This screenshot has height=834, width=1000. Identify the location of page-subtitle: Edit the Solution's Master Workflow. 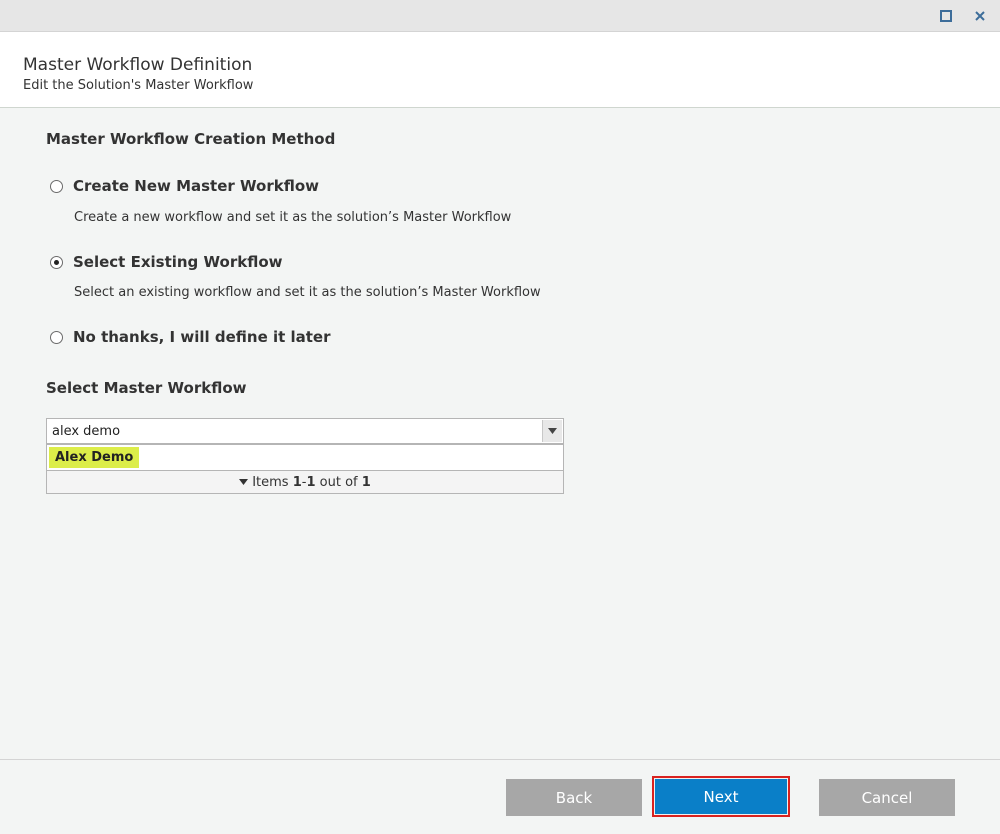
(138, 85).